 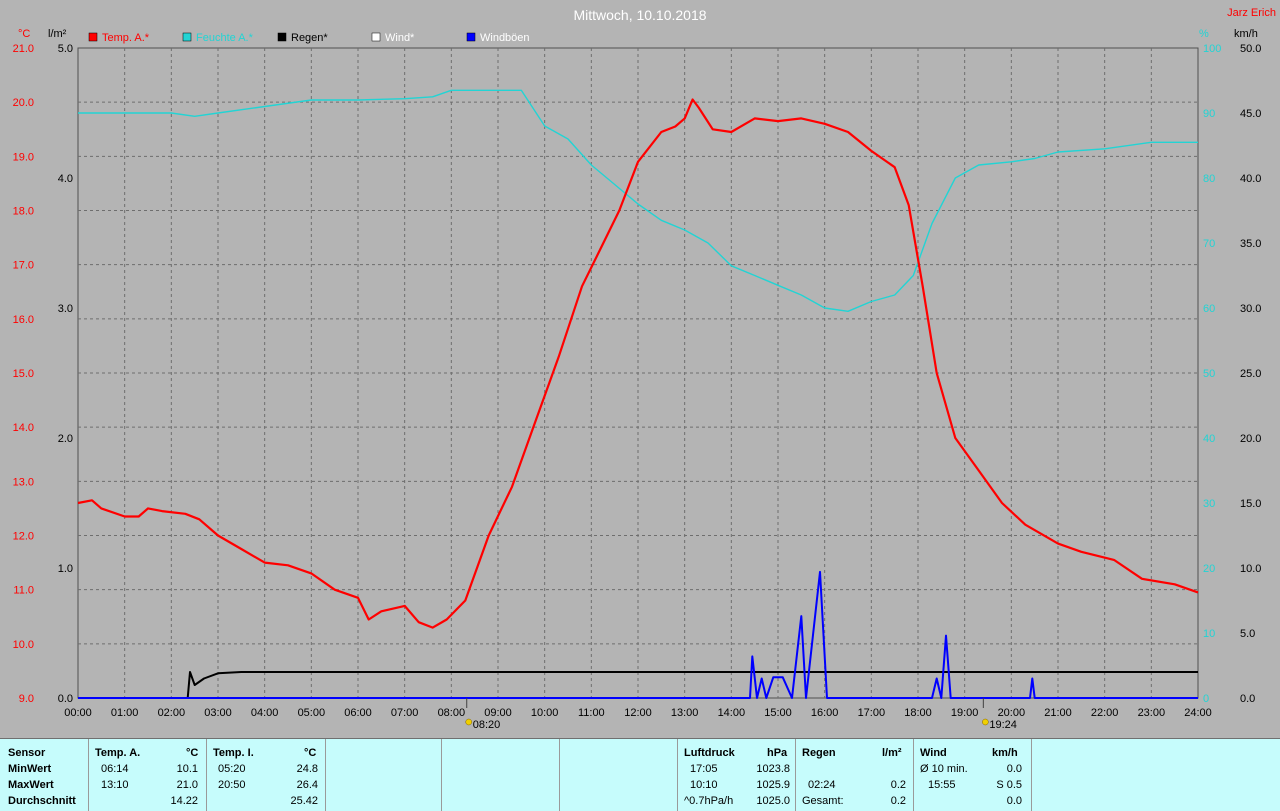 I want to click on x-tick-label: 18:00, so click(x=918, y=713).